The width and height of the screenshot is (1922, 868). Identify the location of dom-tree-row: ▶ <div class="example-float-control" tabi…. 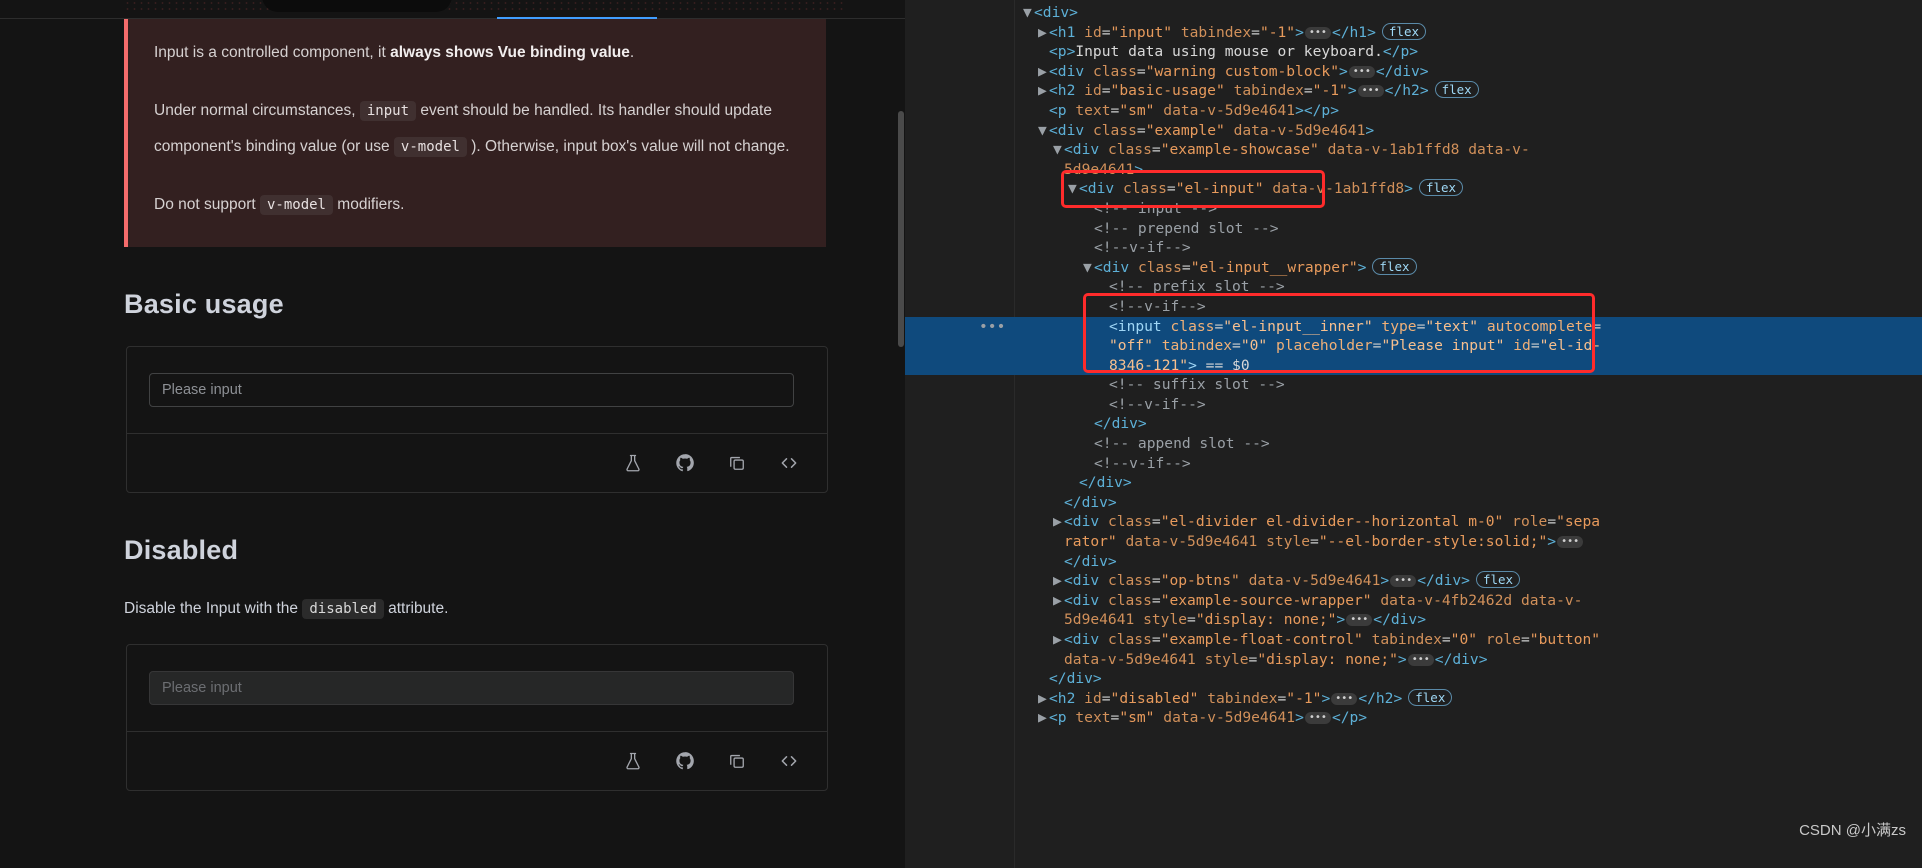
(1413, 640).